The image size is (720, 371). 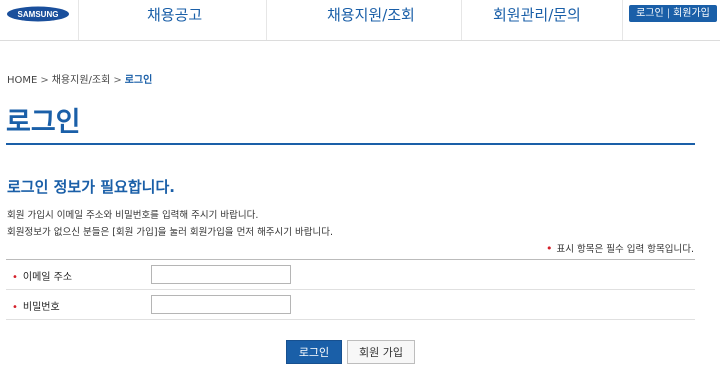 I want to click on required-note-text: 표시 항목은 필수 입력 항목입니다., so click(x=625, y=249).